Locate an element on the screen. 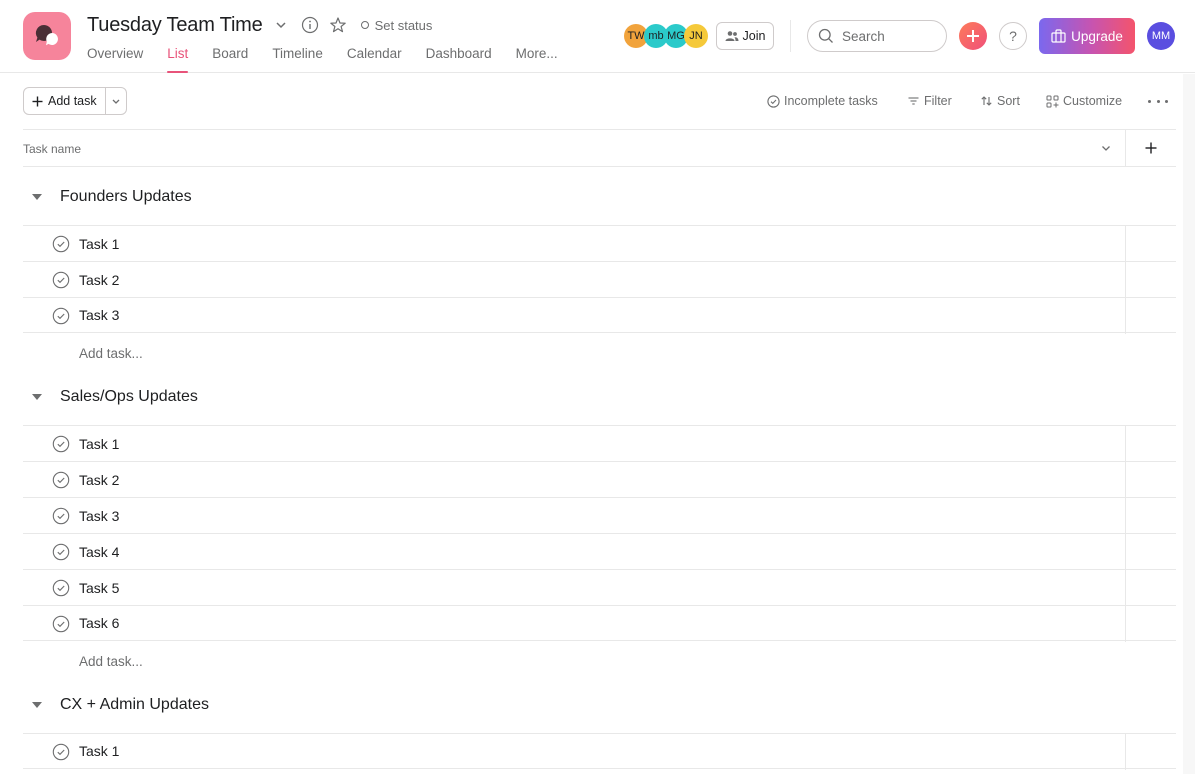 This screenshot has height=774, width=1195. customize-button: Customize is located at coordinates (1084, 101).